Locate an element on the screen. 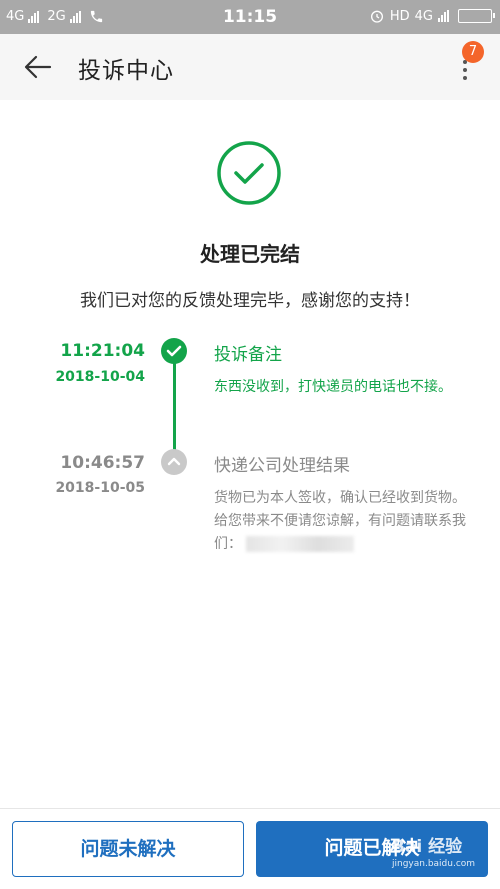 The image size is (500, 889). timeline-date-2: 2018-10-05 is located at coordinates (100, 488).